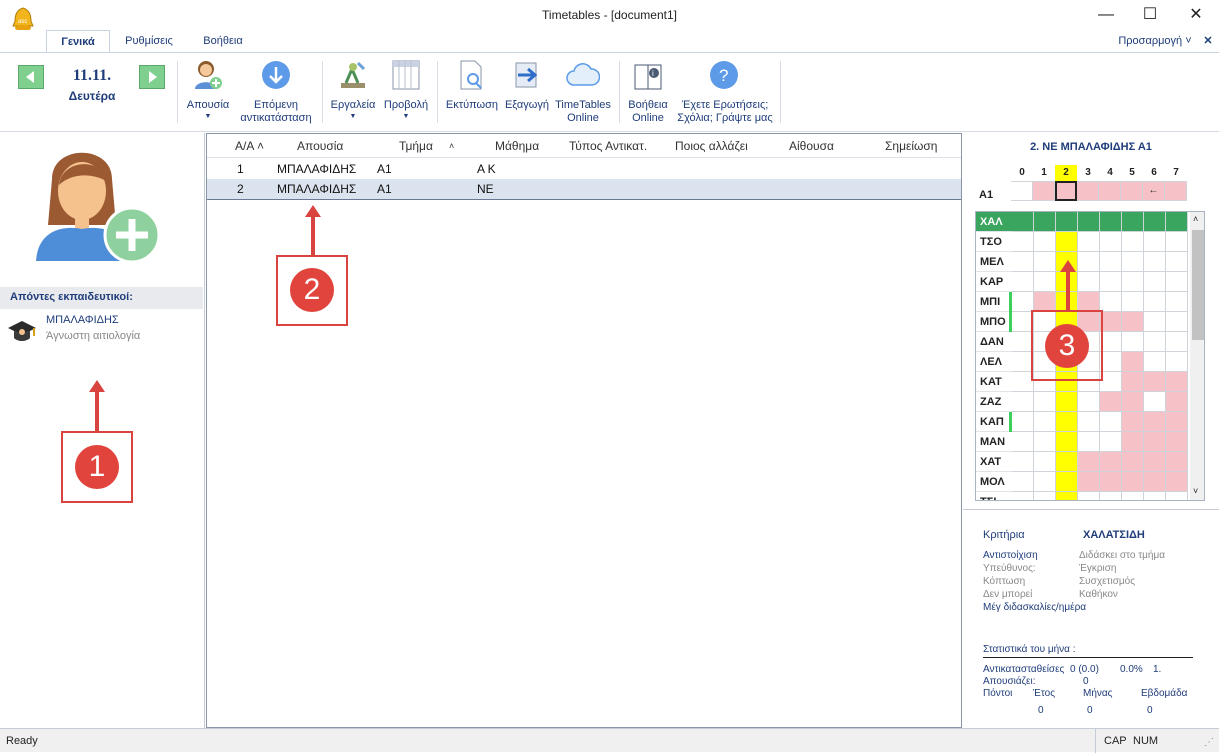 This screenshot has width=1219, height=753. What do you see at coordinates (911, 146) in the screenshot?
I see `col-note: Σημείωση` at bounding box center [911, 146].